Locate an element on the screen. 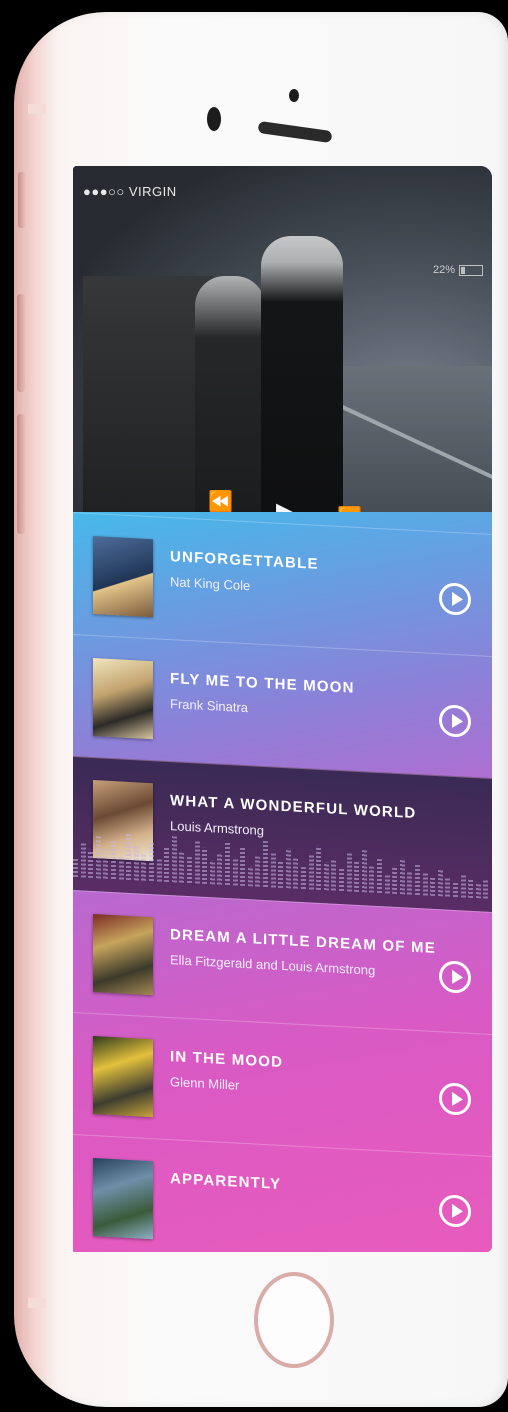 Image resolution: width=508 pixels, height=1412 pixels. track-artist: Frank Sinatra is located at coordinates (209, 706).